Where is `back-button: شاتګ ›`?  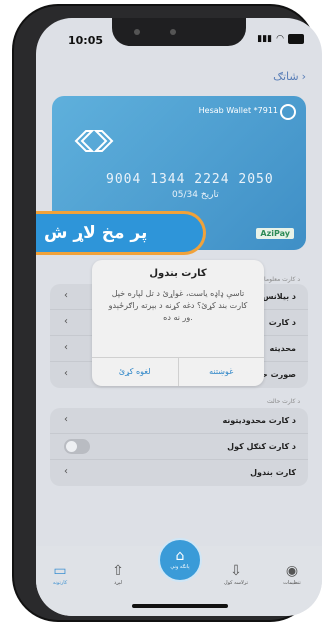 back-button: شاتګ › is located at coordinates (289, 76).